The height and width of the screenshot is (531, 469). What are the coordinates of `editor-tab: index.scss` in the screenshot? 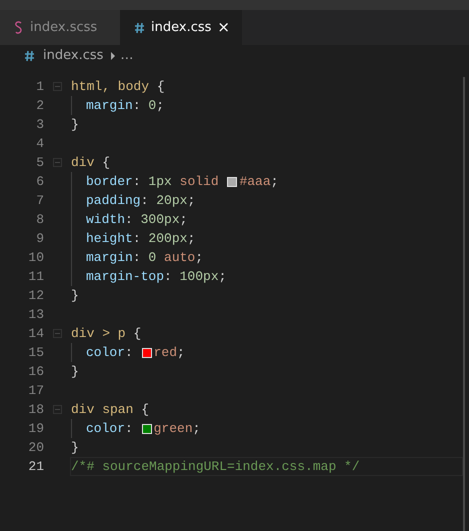 It's located at (60, 27).